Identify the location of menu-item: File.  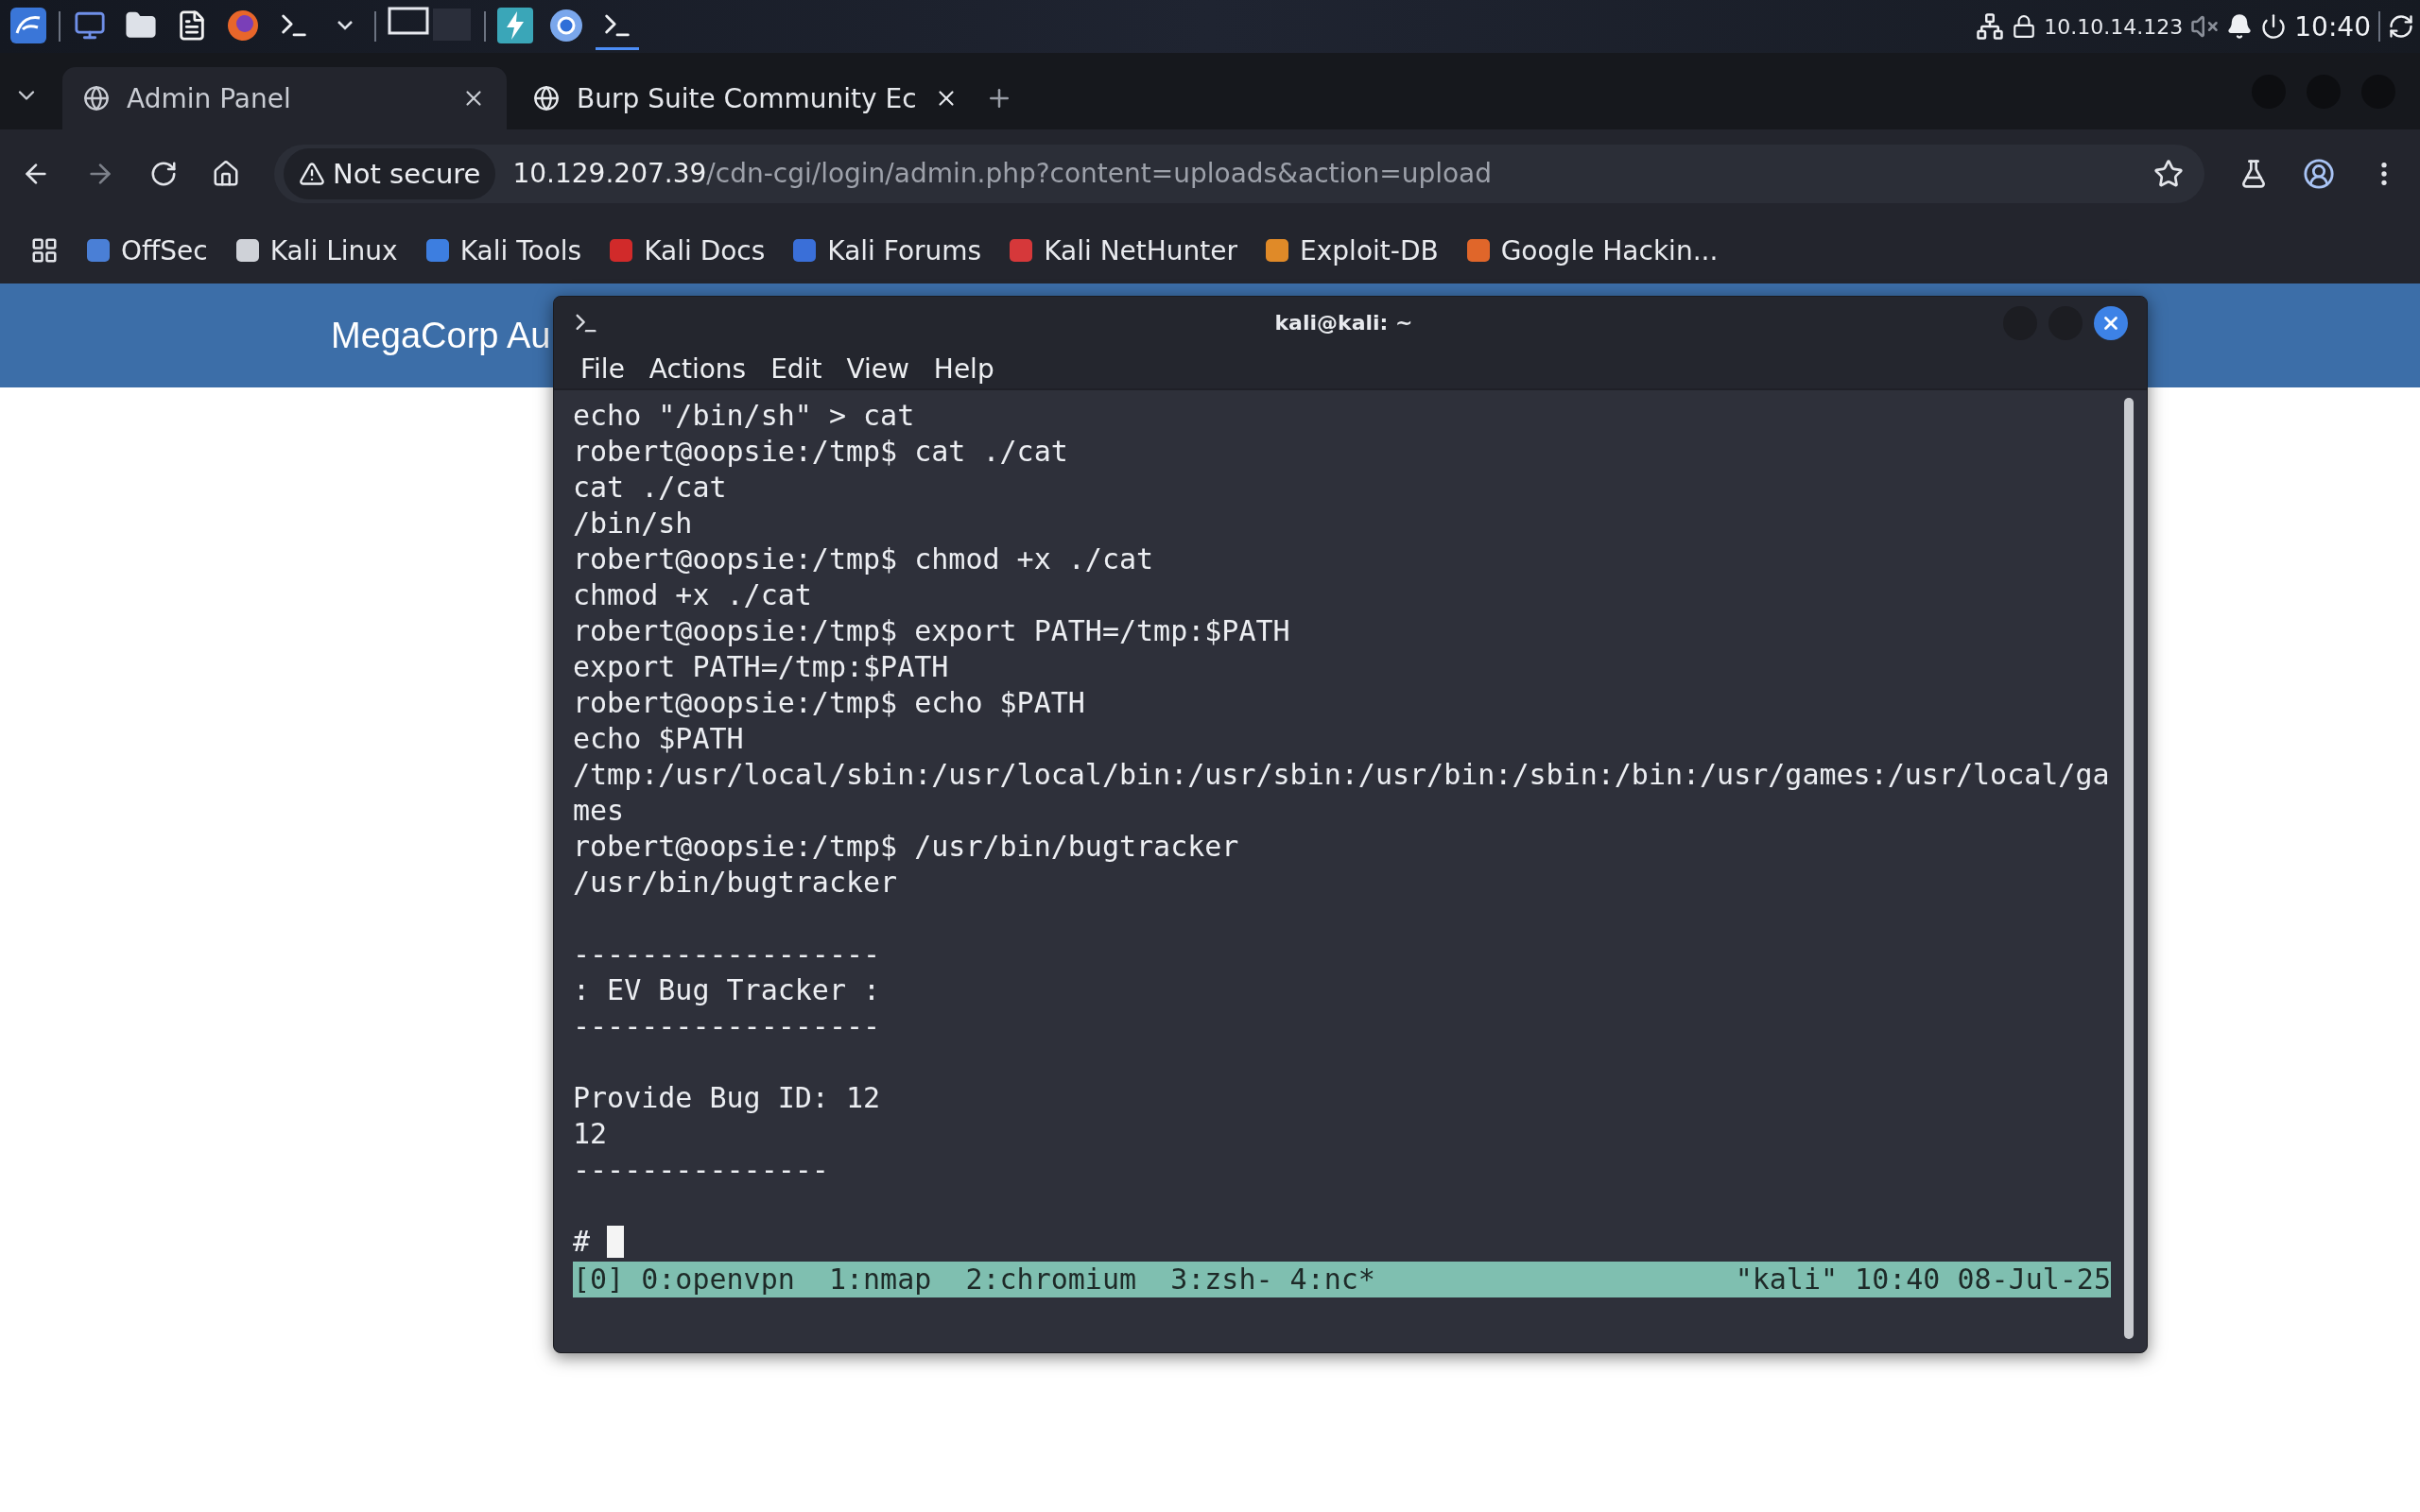
(602, 368).